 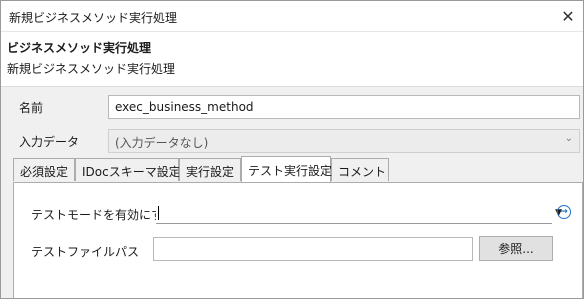 What do you see at coordinates (564, 212) in the screenshot?
I see `arrow-circle-right-icon: →` at bounding box center [564, 212].